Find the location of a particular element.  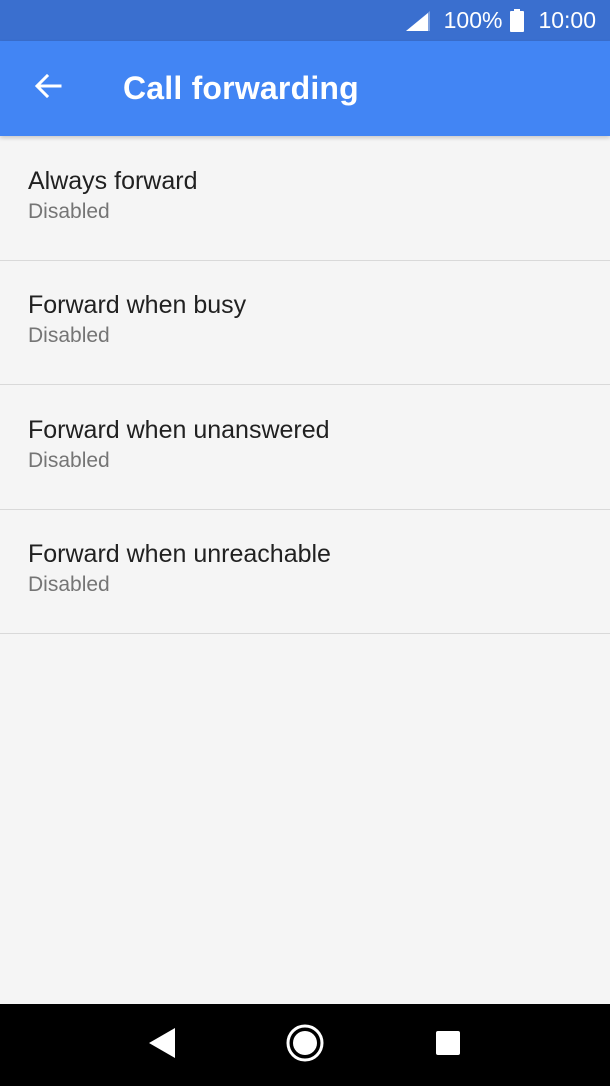

home-circle-icon is located at coordinates (305, 1045).